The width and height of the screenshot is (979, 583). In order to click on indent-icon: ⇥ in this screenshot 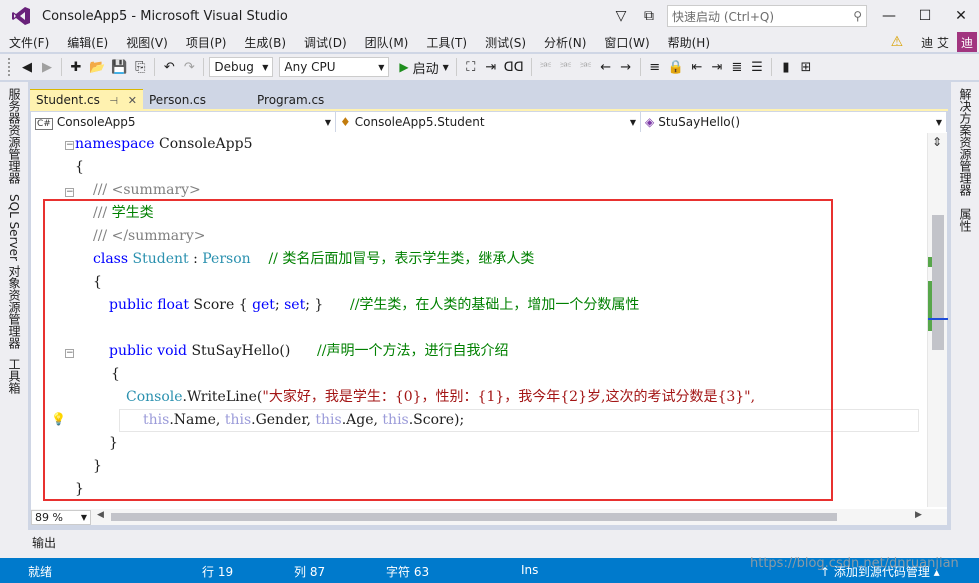, I will do `click(717, 67)`.